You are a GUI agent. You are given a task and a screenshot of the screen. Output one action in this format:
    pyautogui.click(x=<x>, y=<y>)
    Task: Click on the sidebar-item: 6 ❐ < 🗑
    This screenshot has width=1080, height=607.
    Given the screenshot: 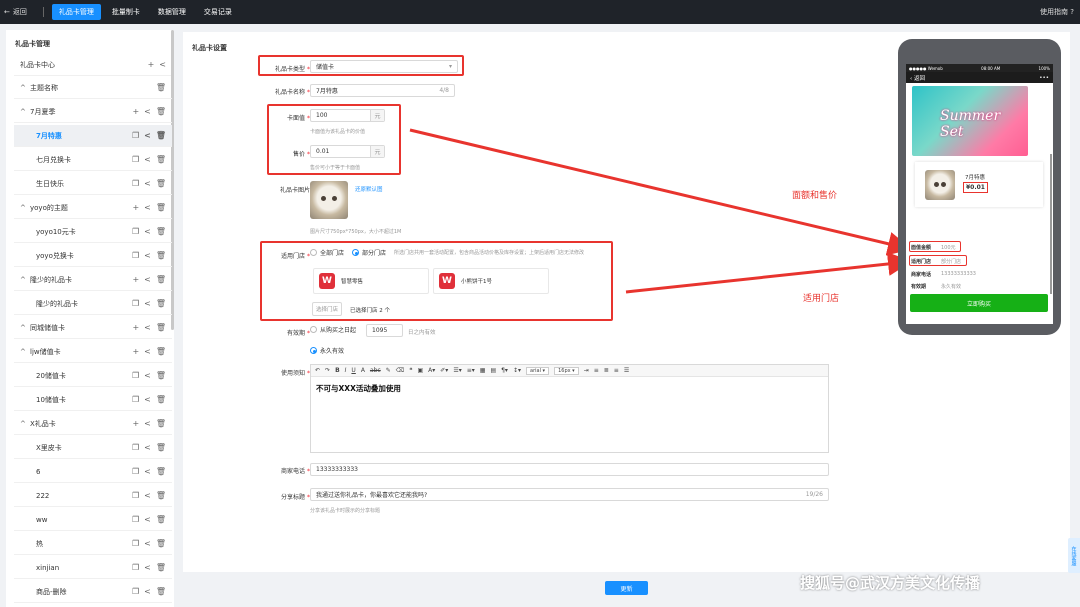 What is the action you would take?
    pyautogui.click(x=93, y=472)
    